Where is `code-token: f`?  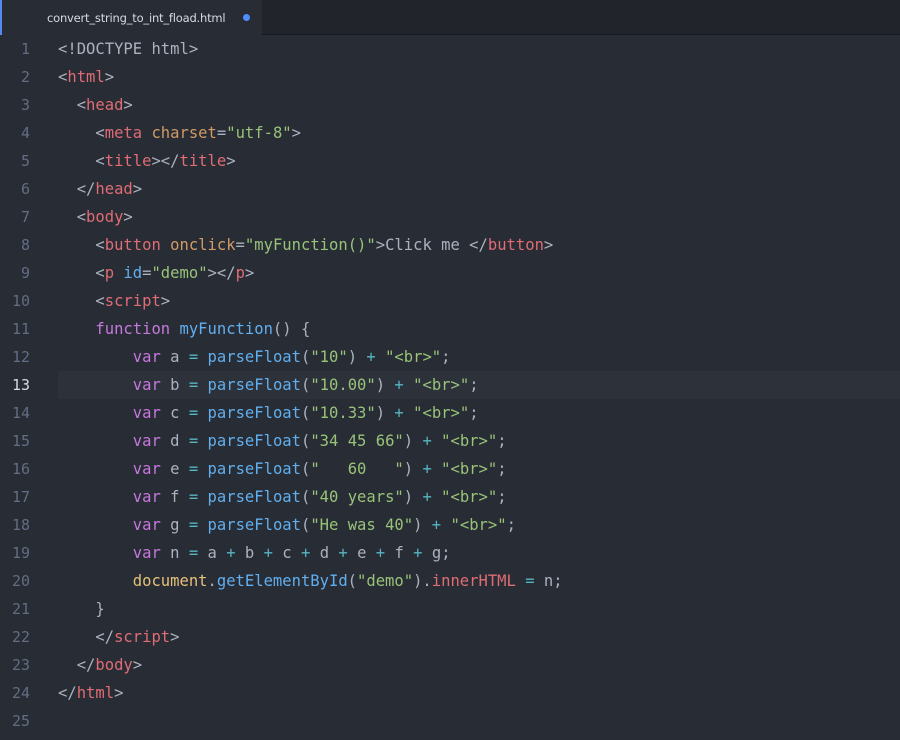
code-token: f is located at coordinates (174, 496).